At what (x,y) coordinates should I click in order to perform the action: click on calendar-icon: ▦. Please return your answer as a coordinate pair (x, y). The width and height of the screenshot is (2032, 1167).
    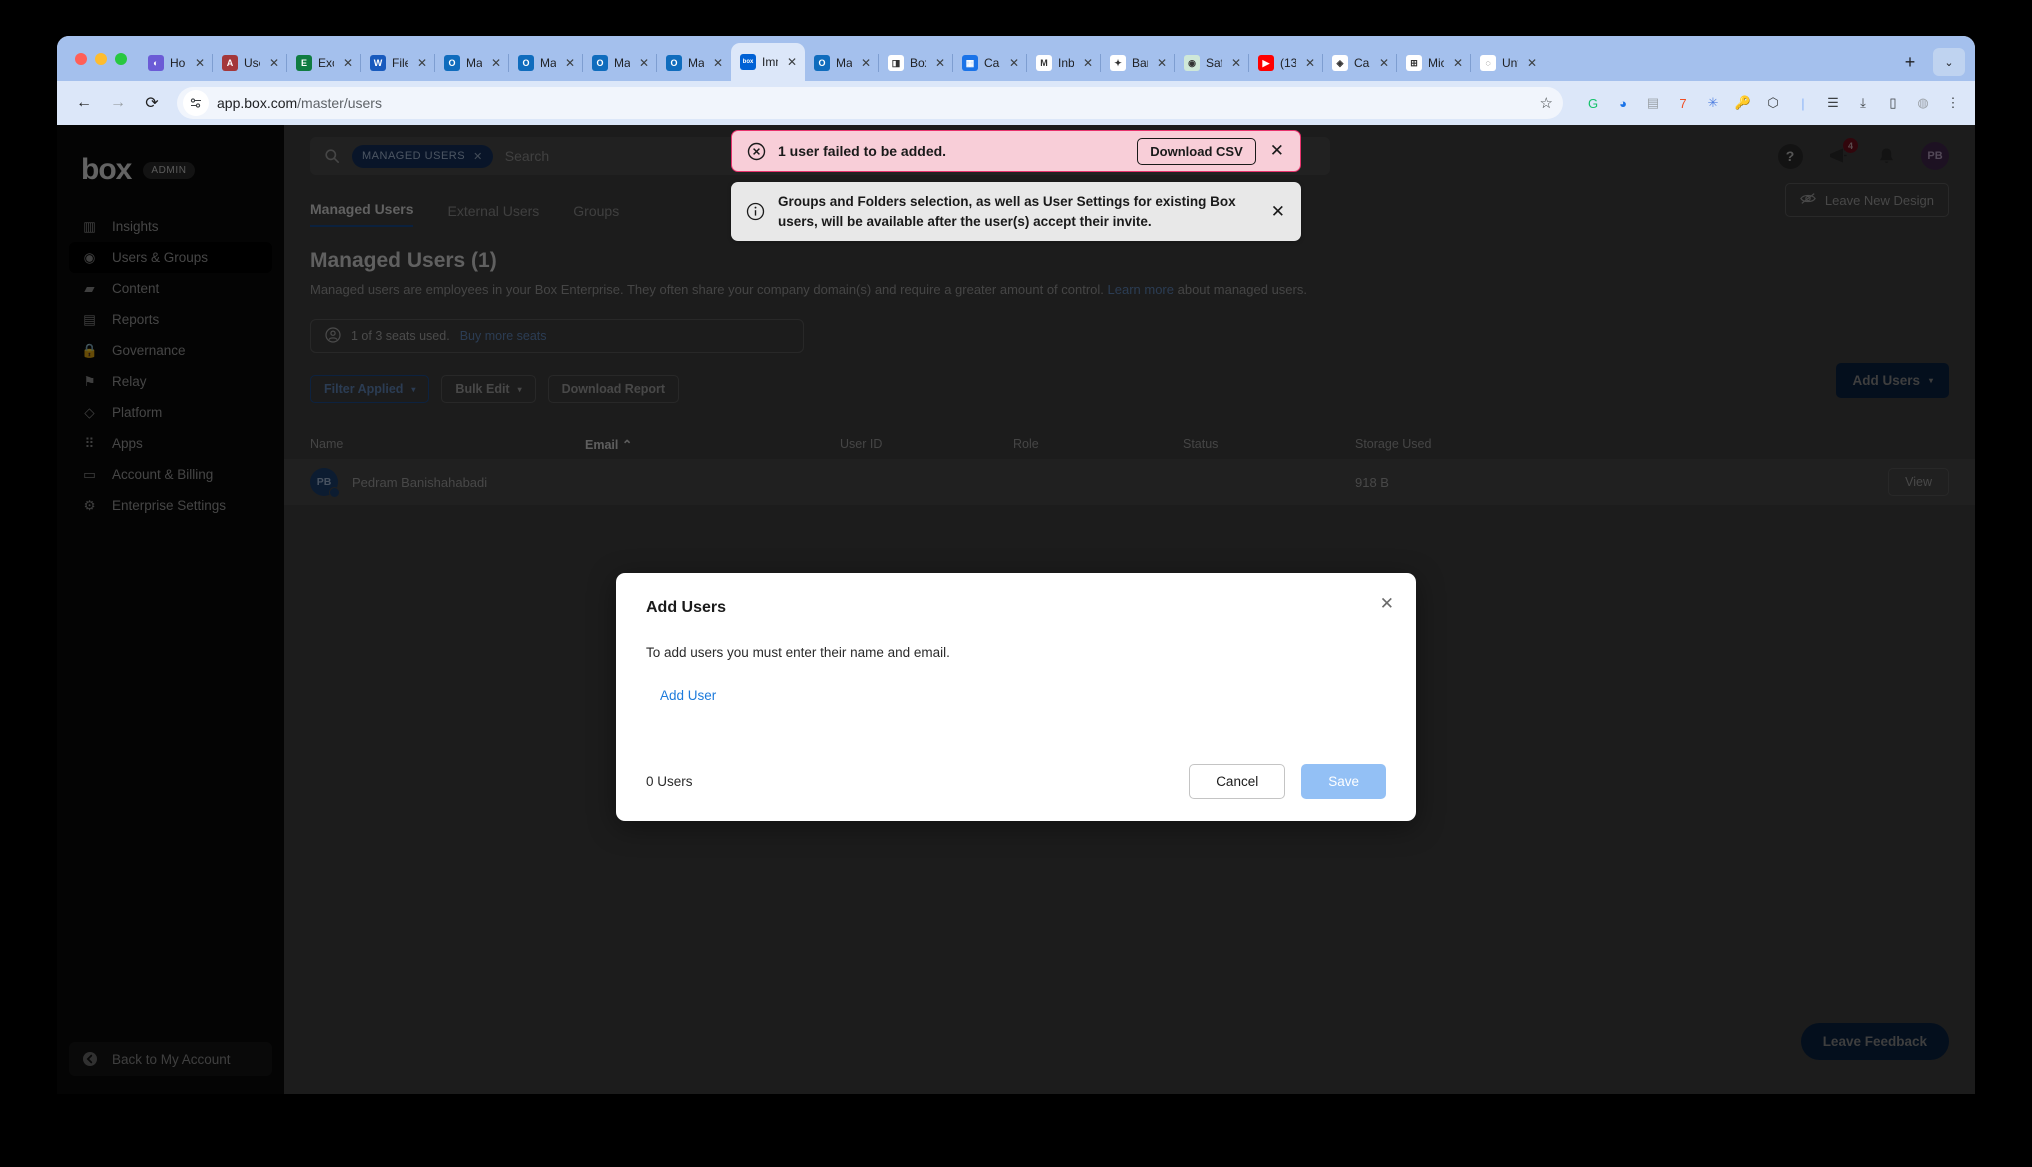
    Looking at the image, I should click on (970, 63).